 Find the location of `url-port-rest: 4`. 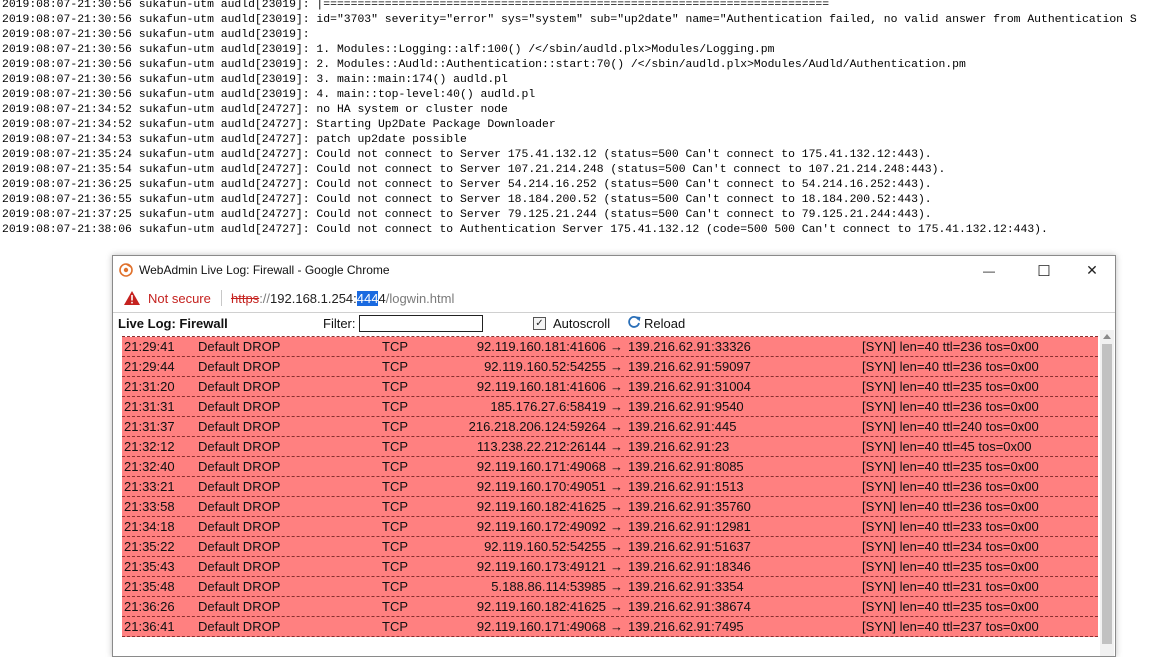

url-port-rest: 4 is located at coordinates (382, 298).